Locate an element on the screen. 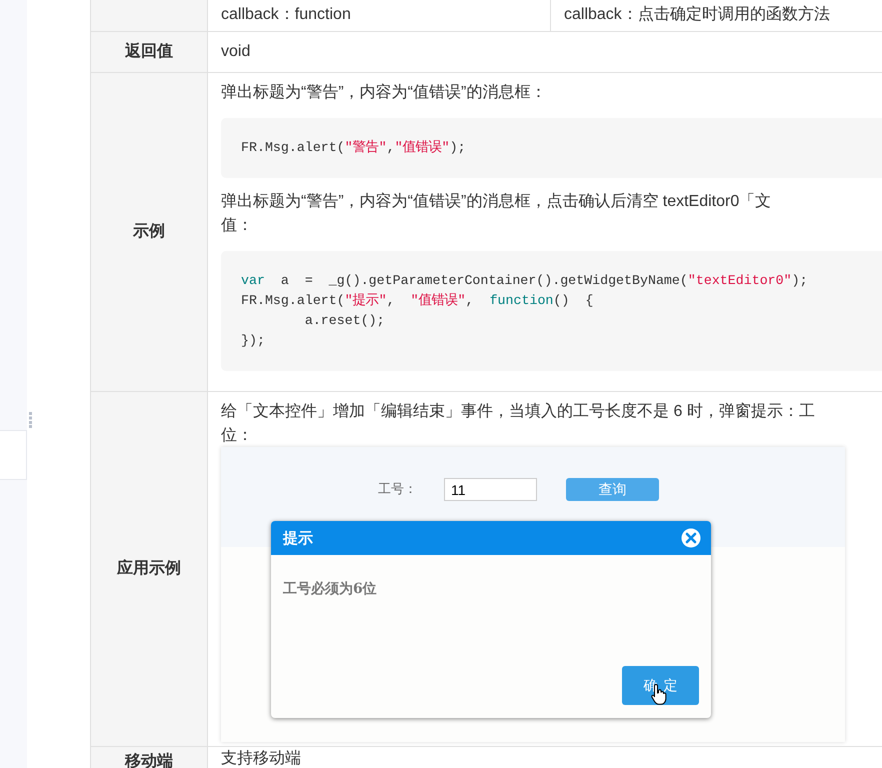  id-input-field: 11 is located at coordinates (490, 489).